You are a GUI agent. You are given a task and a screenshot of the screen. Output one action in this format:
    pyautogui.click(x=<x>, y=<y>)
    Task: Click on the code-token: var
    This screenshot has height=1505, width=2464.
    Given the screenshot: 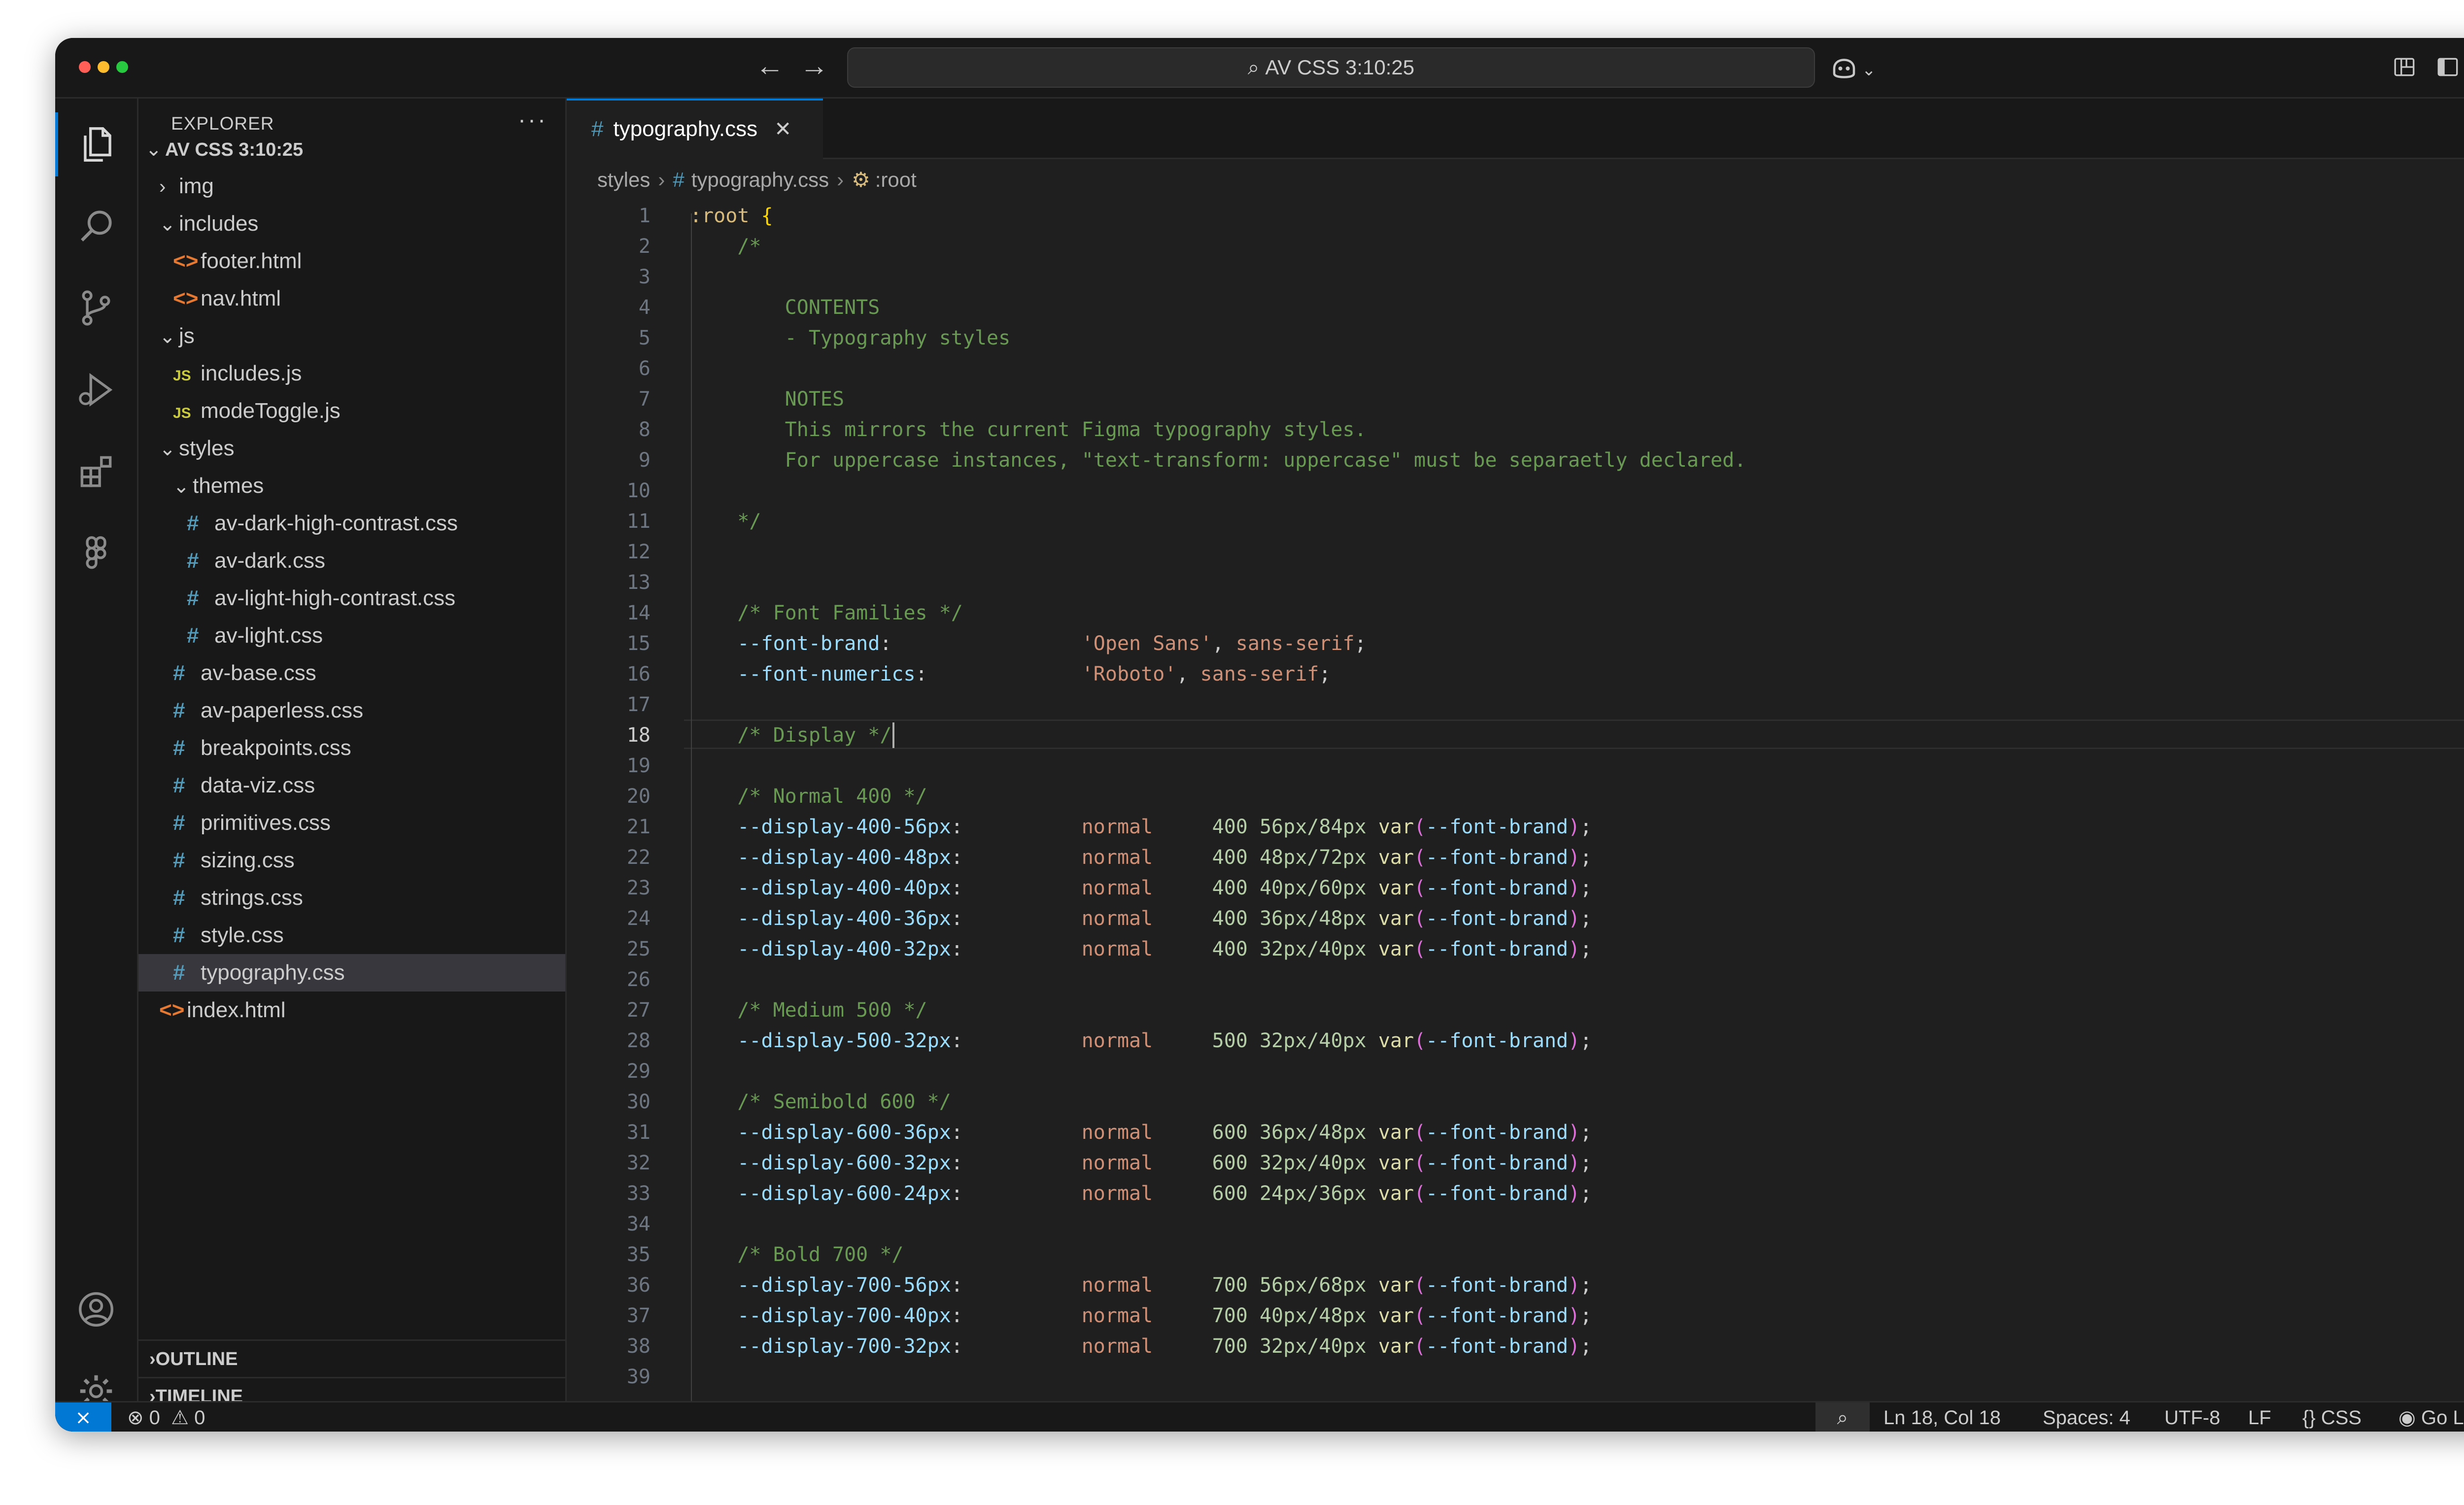 What is the action you would take?
    pyautogui.click(x=1396, y=1346)
    